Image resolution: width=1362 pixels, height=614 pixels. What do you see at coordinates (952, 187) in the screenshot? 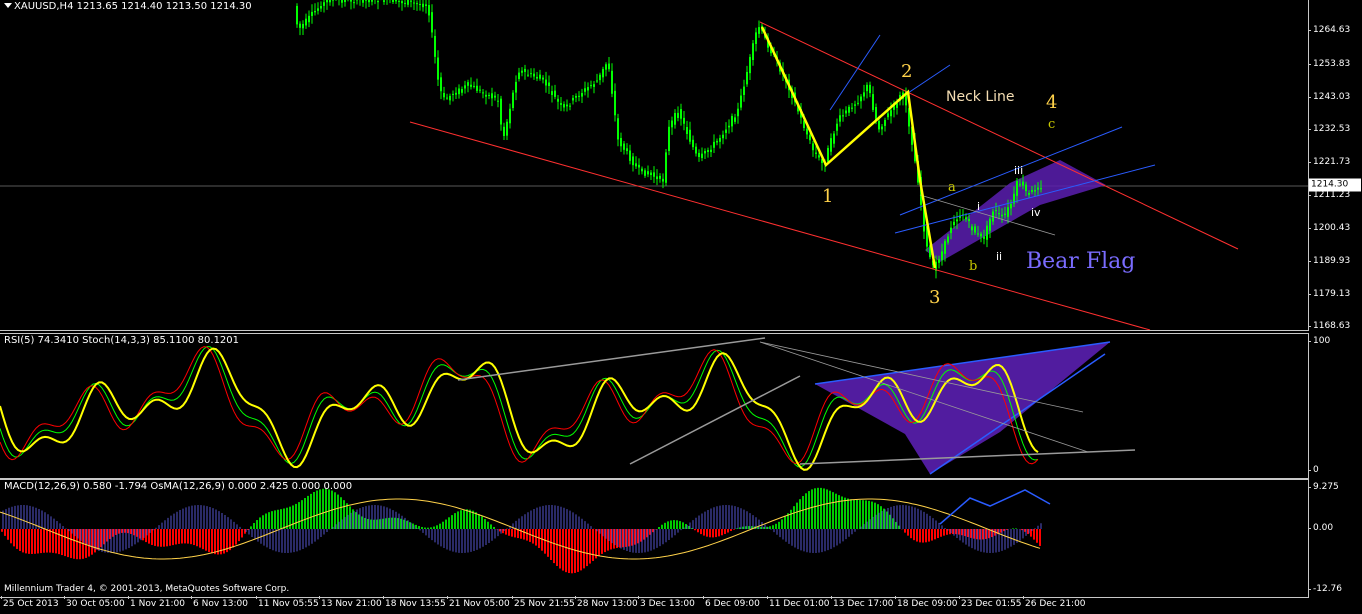
I see `wave-a-label: a` at bounding box center [952, 187].